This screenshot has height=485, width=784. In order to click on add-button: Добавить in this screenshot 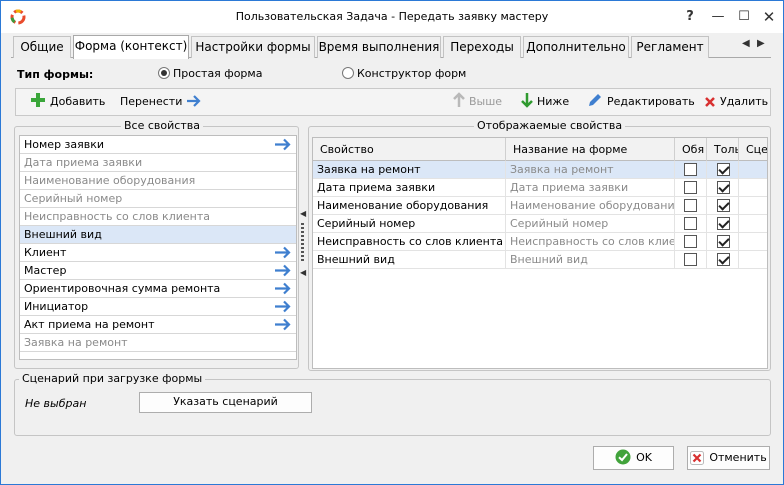, I will do `click(67, 102)`.